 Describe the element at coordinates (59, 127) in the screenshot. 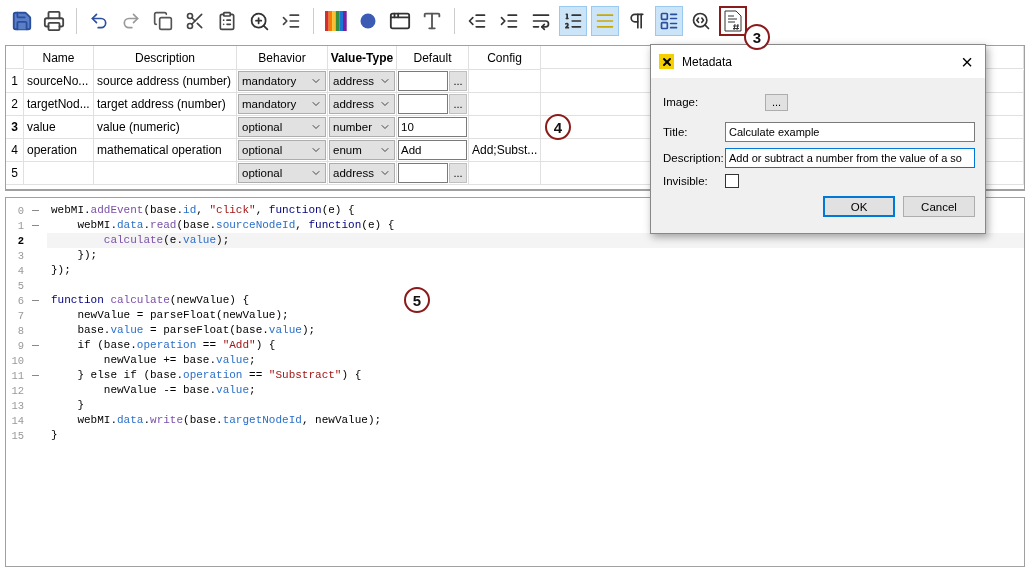

I see `table-cell: value` at that location.